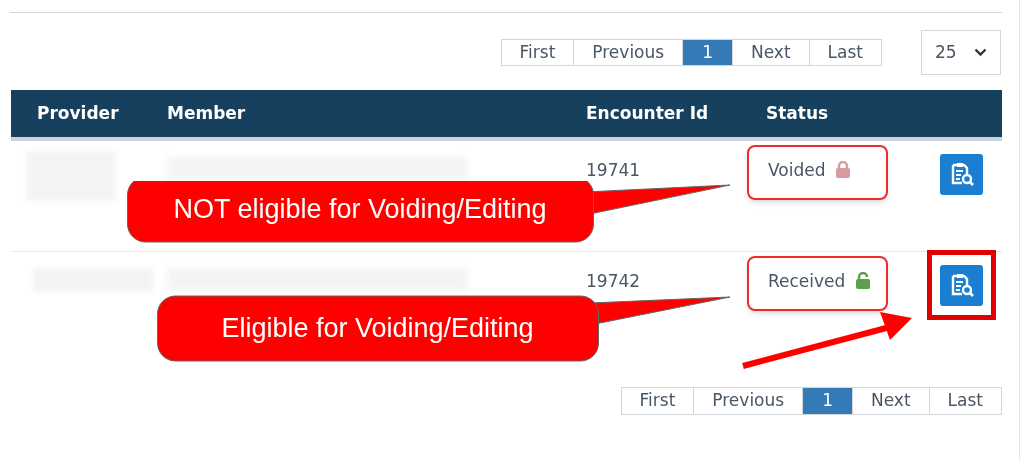 The image size is (1031, 461). What do you see at coordinates (797, 170) in the screenshot?
I see `status-text: Voided` at bounding box center [797, 170].